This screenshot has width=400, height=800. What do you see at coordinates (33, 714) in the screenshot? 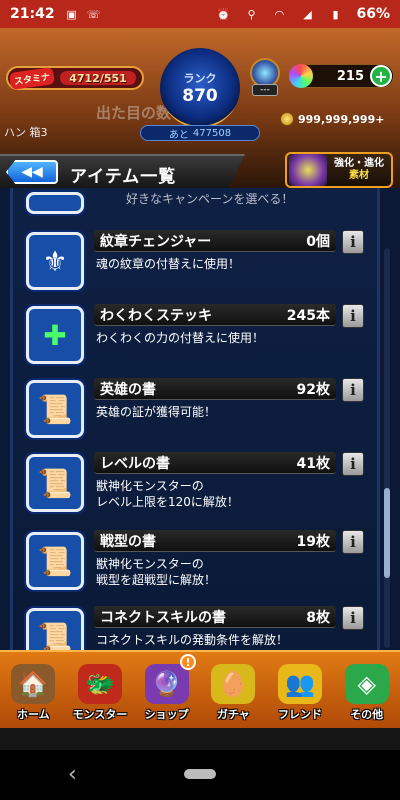
I see `nav-label: ホーム` at bounding box center [33, 714].